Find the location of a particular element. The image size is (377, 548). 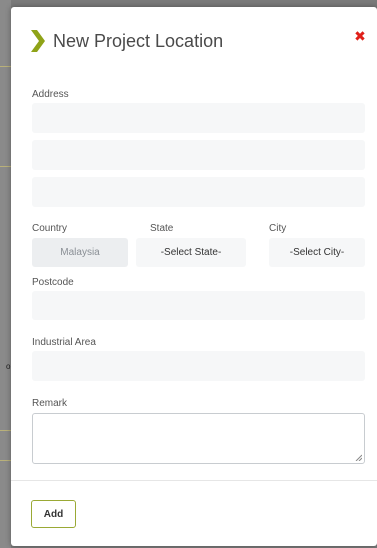

add-button: Add is located at coordinates (53, 514).